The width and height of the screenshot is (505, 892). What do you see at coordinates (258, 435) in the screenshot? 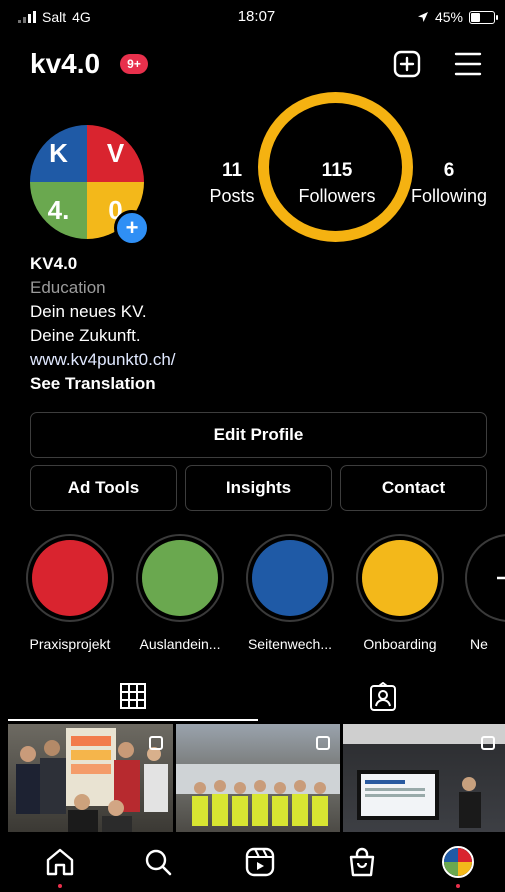
I see `edit-profile-button: Edit Profile` at bounding box center [258, 435].